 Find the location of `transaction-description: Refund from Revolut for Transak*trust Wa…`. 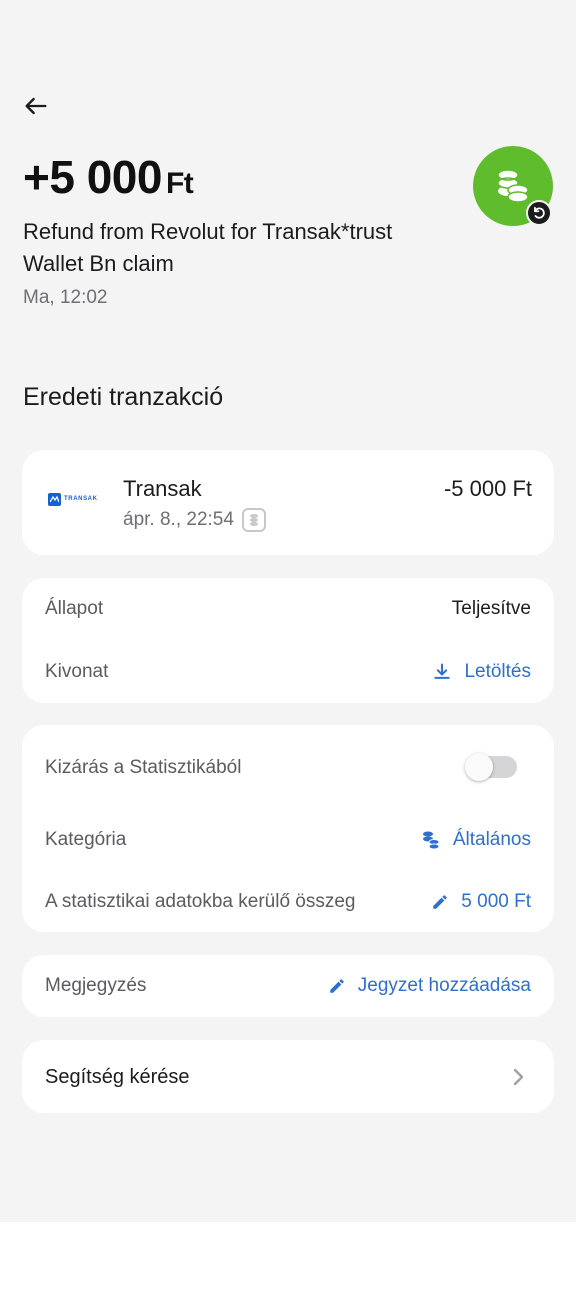

transaction-description: Refund from Revolut for Transak*trust Wa… is located at coordinates (208, 247).